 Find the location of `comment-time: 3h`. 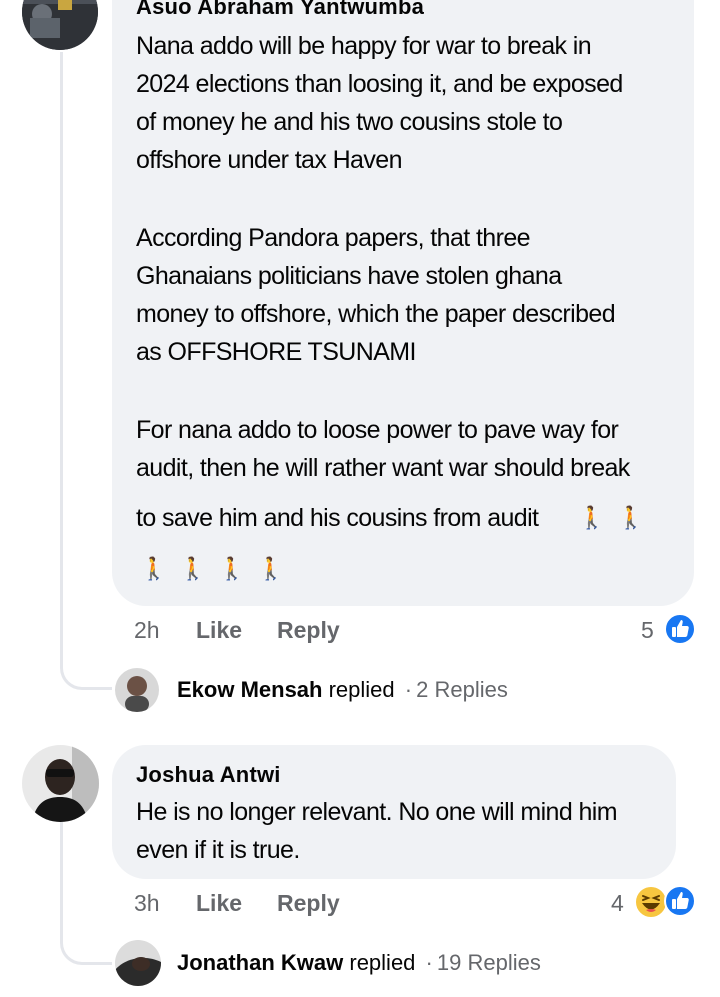

comment-time: 3h is located at coordinates (147, 903).